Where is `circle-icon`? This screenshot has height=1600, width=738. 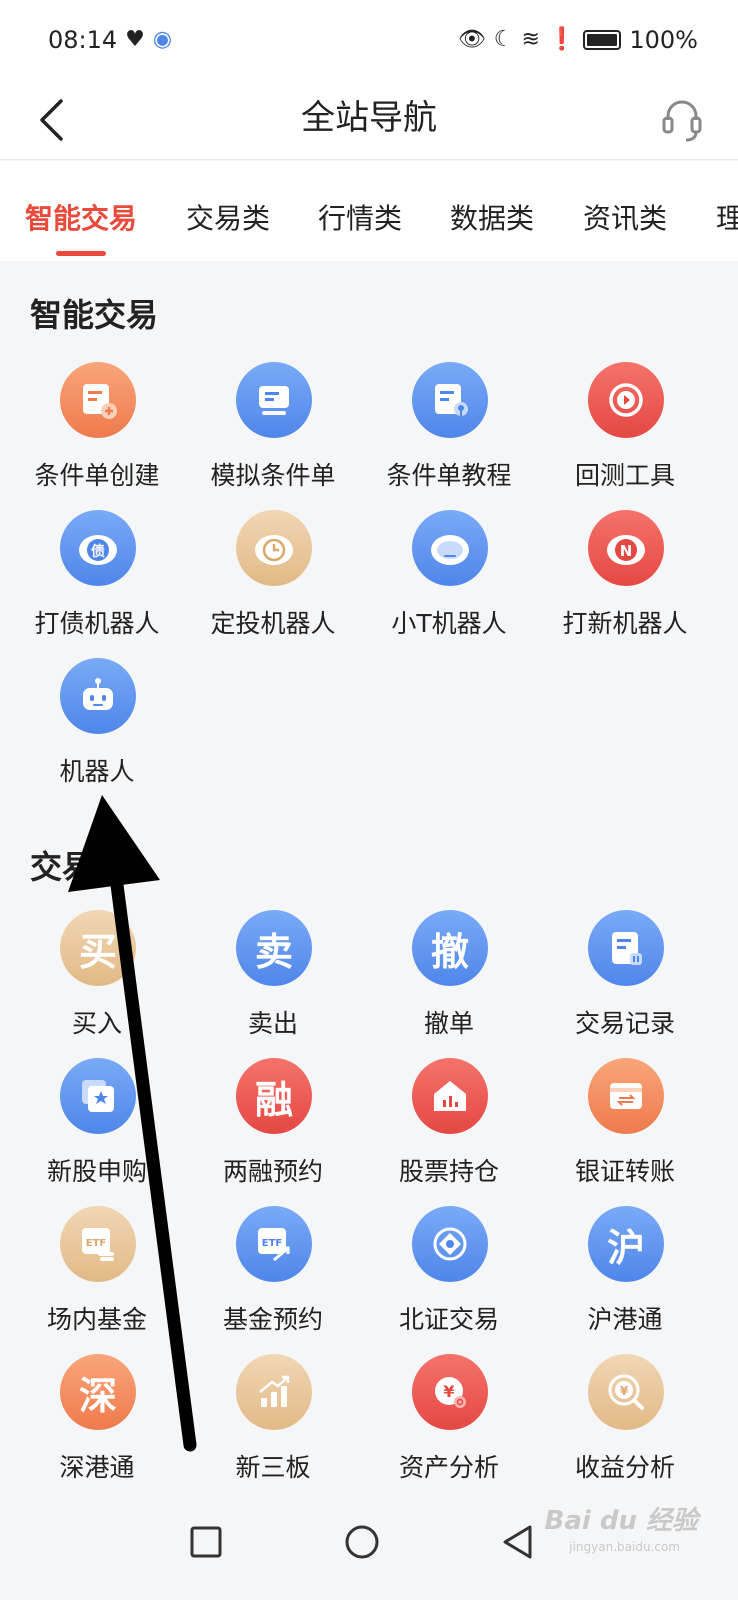
circle-icon is located at coordinates (362, 1542).